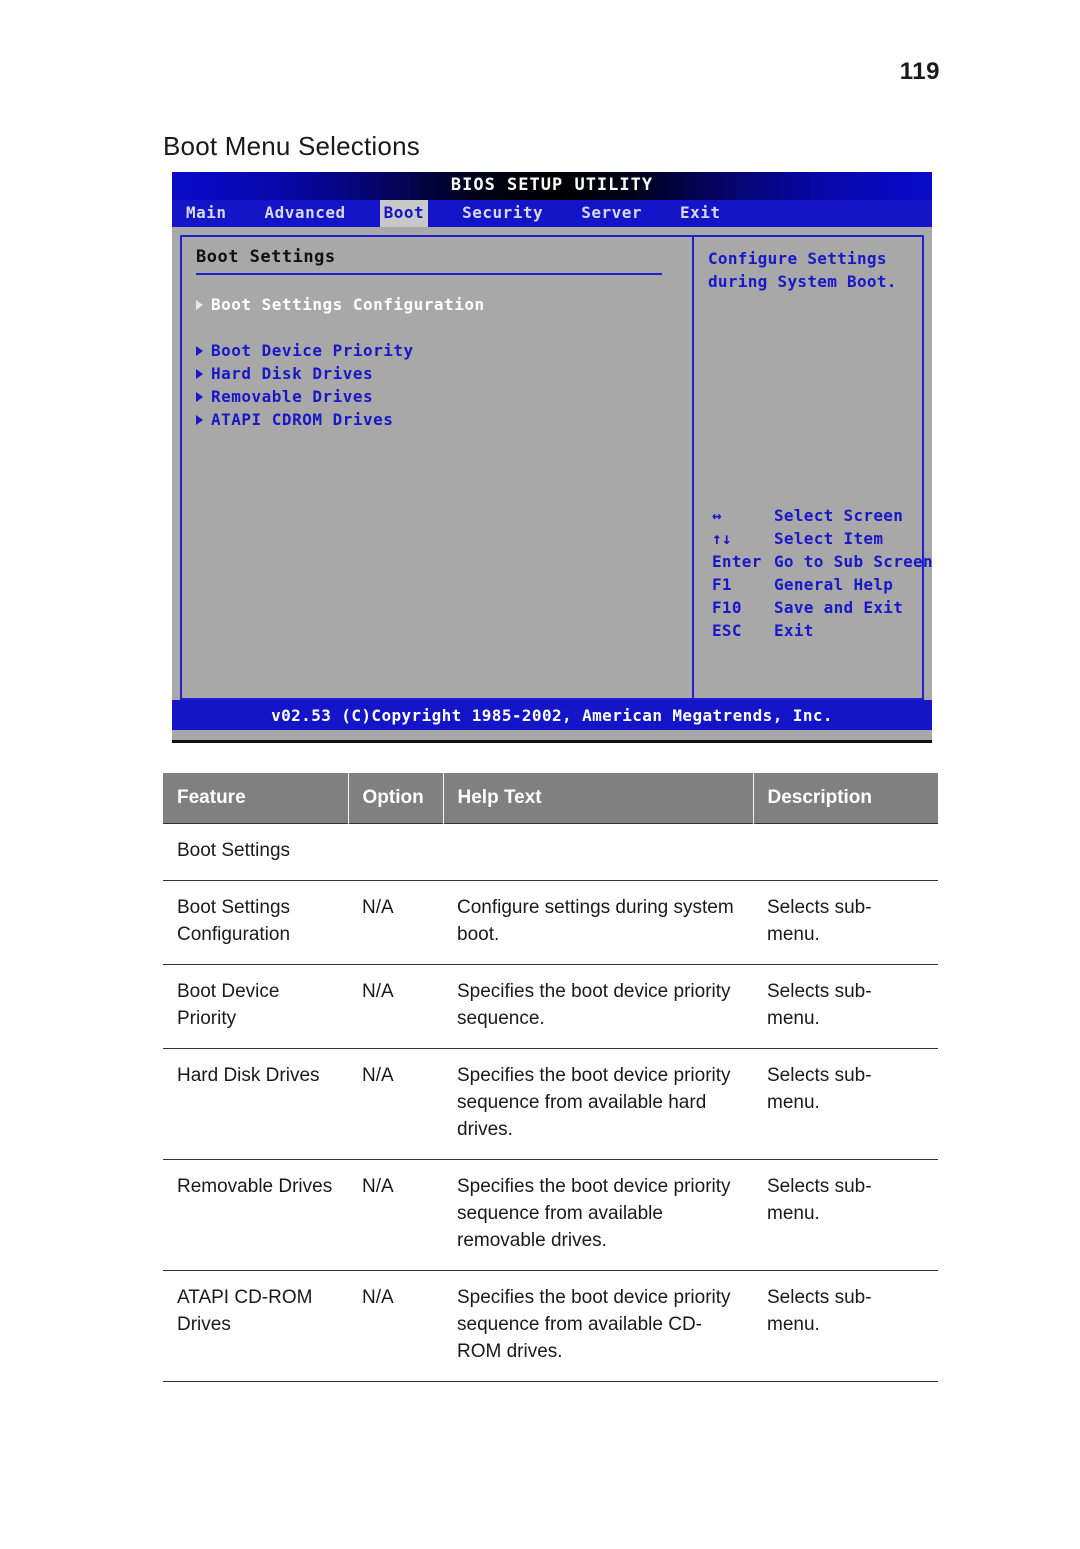 The image size is (1080, 1549). Describe the element at coordinates (853, 561) in the screenshot. I see `bios-key-desc: Go to Sub Screen` at that location.